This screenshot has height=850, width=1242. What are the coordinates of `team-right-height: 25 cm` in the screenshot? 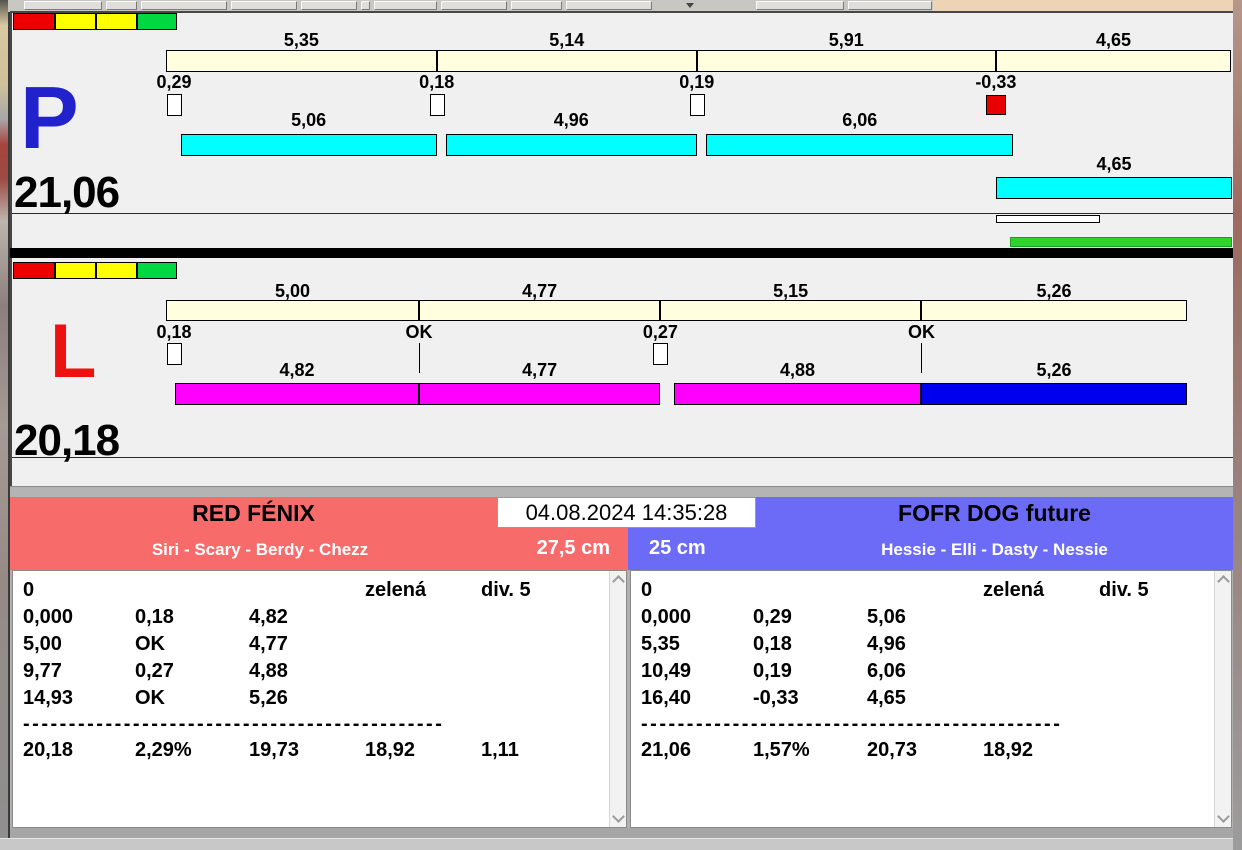 It's located at (677, 548).